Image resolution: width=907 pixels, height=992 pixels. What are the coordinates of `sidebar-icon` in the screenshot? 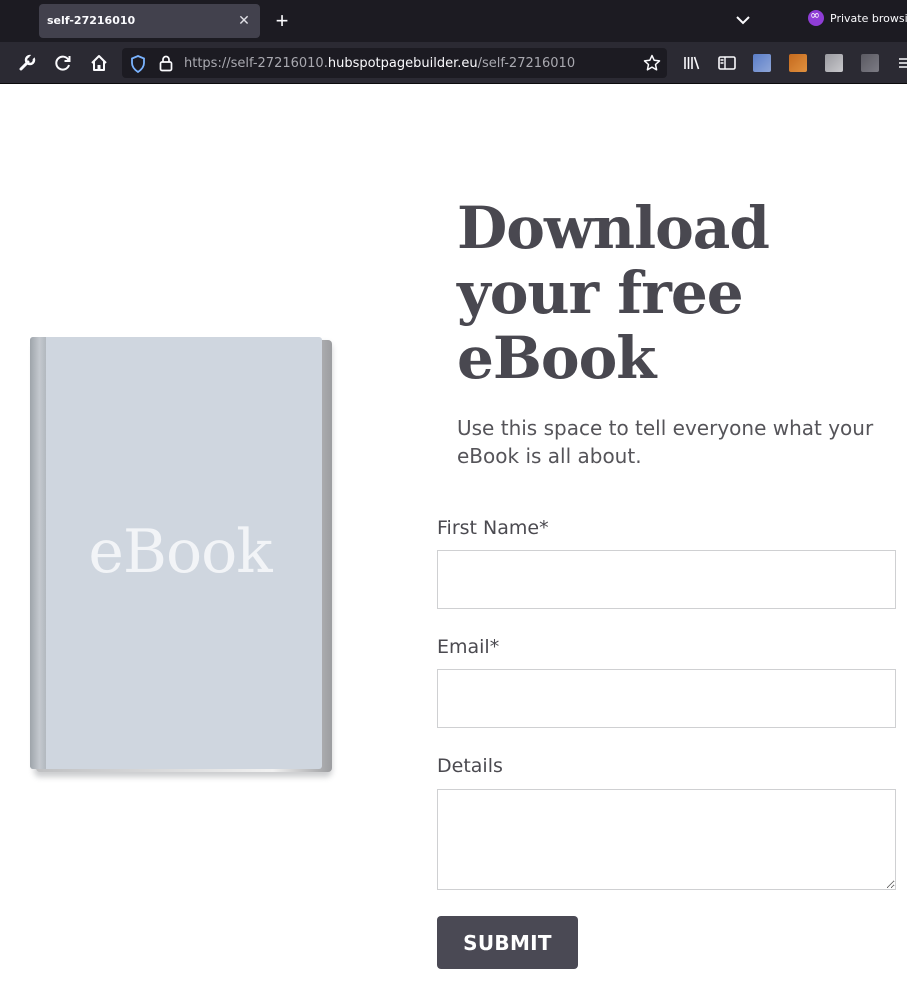 It's located at (727, 63).